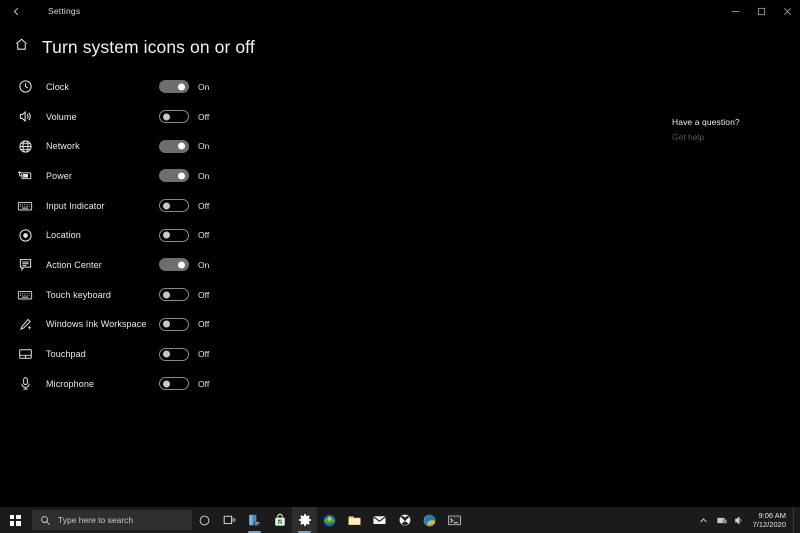 Image resolution: width=800 pixels, height=533 pixels. I want to click on taskbar-app-settings, so click(304, 520).